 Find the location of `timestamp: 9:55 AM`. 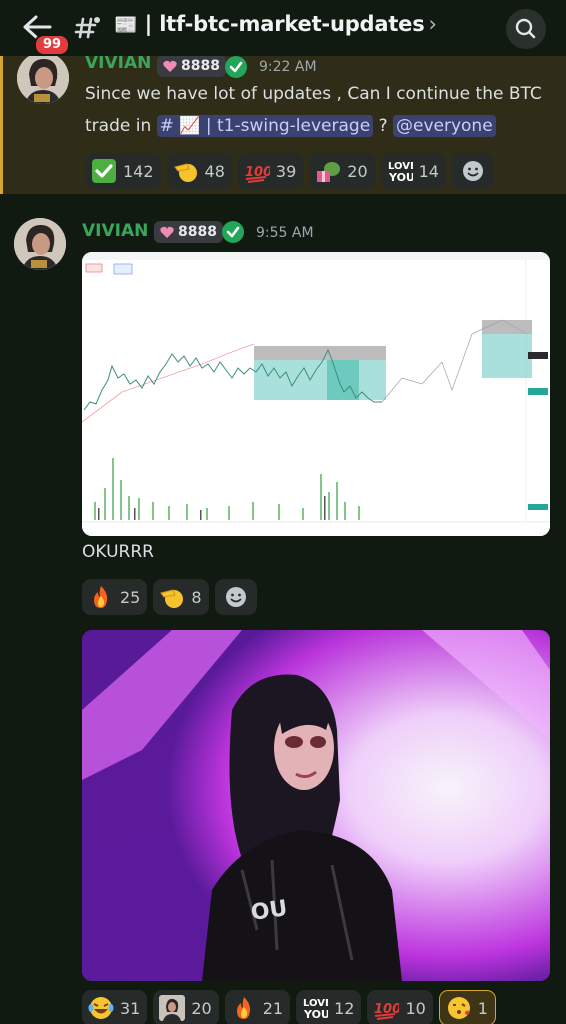

timestamp: 9:55 AM is located at coordinates (285, 233).